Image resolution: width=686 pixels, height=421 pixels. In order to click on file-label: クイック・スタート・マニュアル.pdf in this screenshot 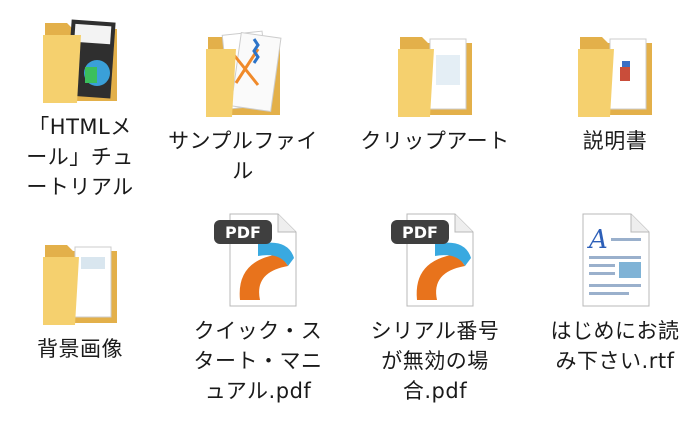, I will do `click(258, 361)`.